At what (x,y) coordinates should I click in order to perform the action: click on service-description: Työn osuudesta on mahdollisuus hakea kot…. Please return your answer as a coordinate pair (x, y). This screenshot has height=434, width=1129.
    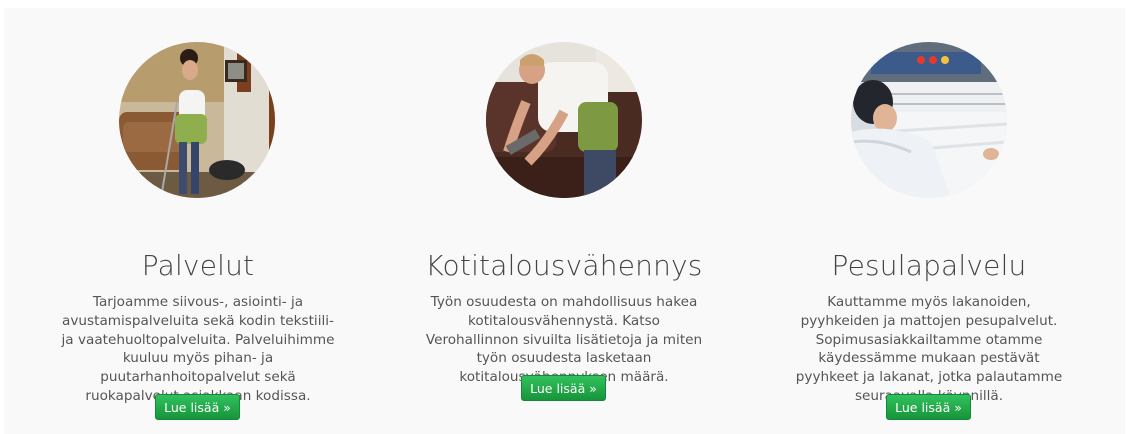
    Looking at the image, I should click on (564, 340).